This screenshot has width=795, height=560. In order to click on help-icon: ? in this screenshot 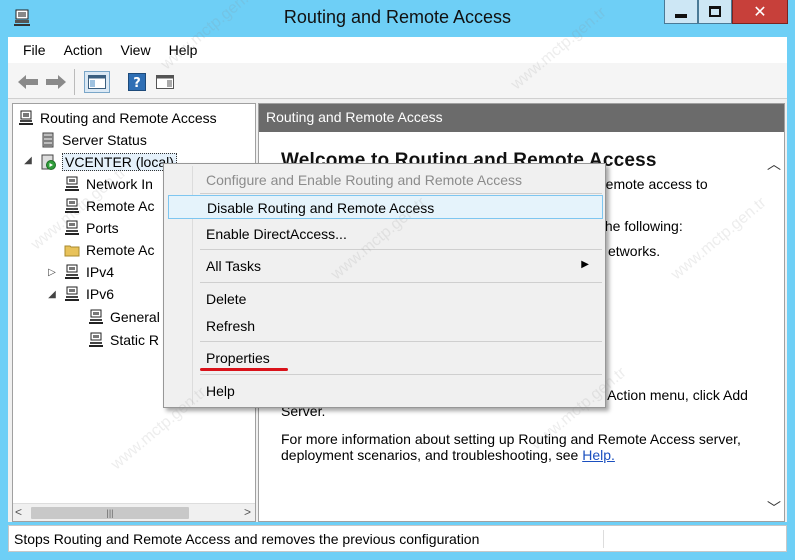, I will do `click(137, 82)`.